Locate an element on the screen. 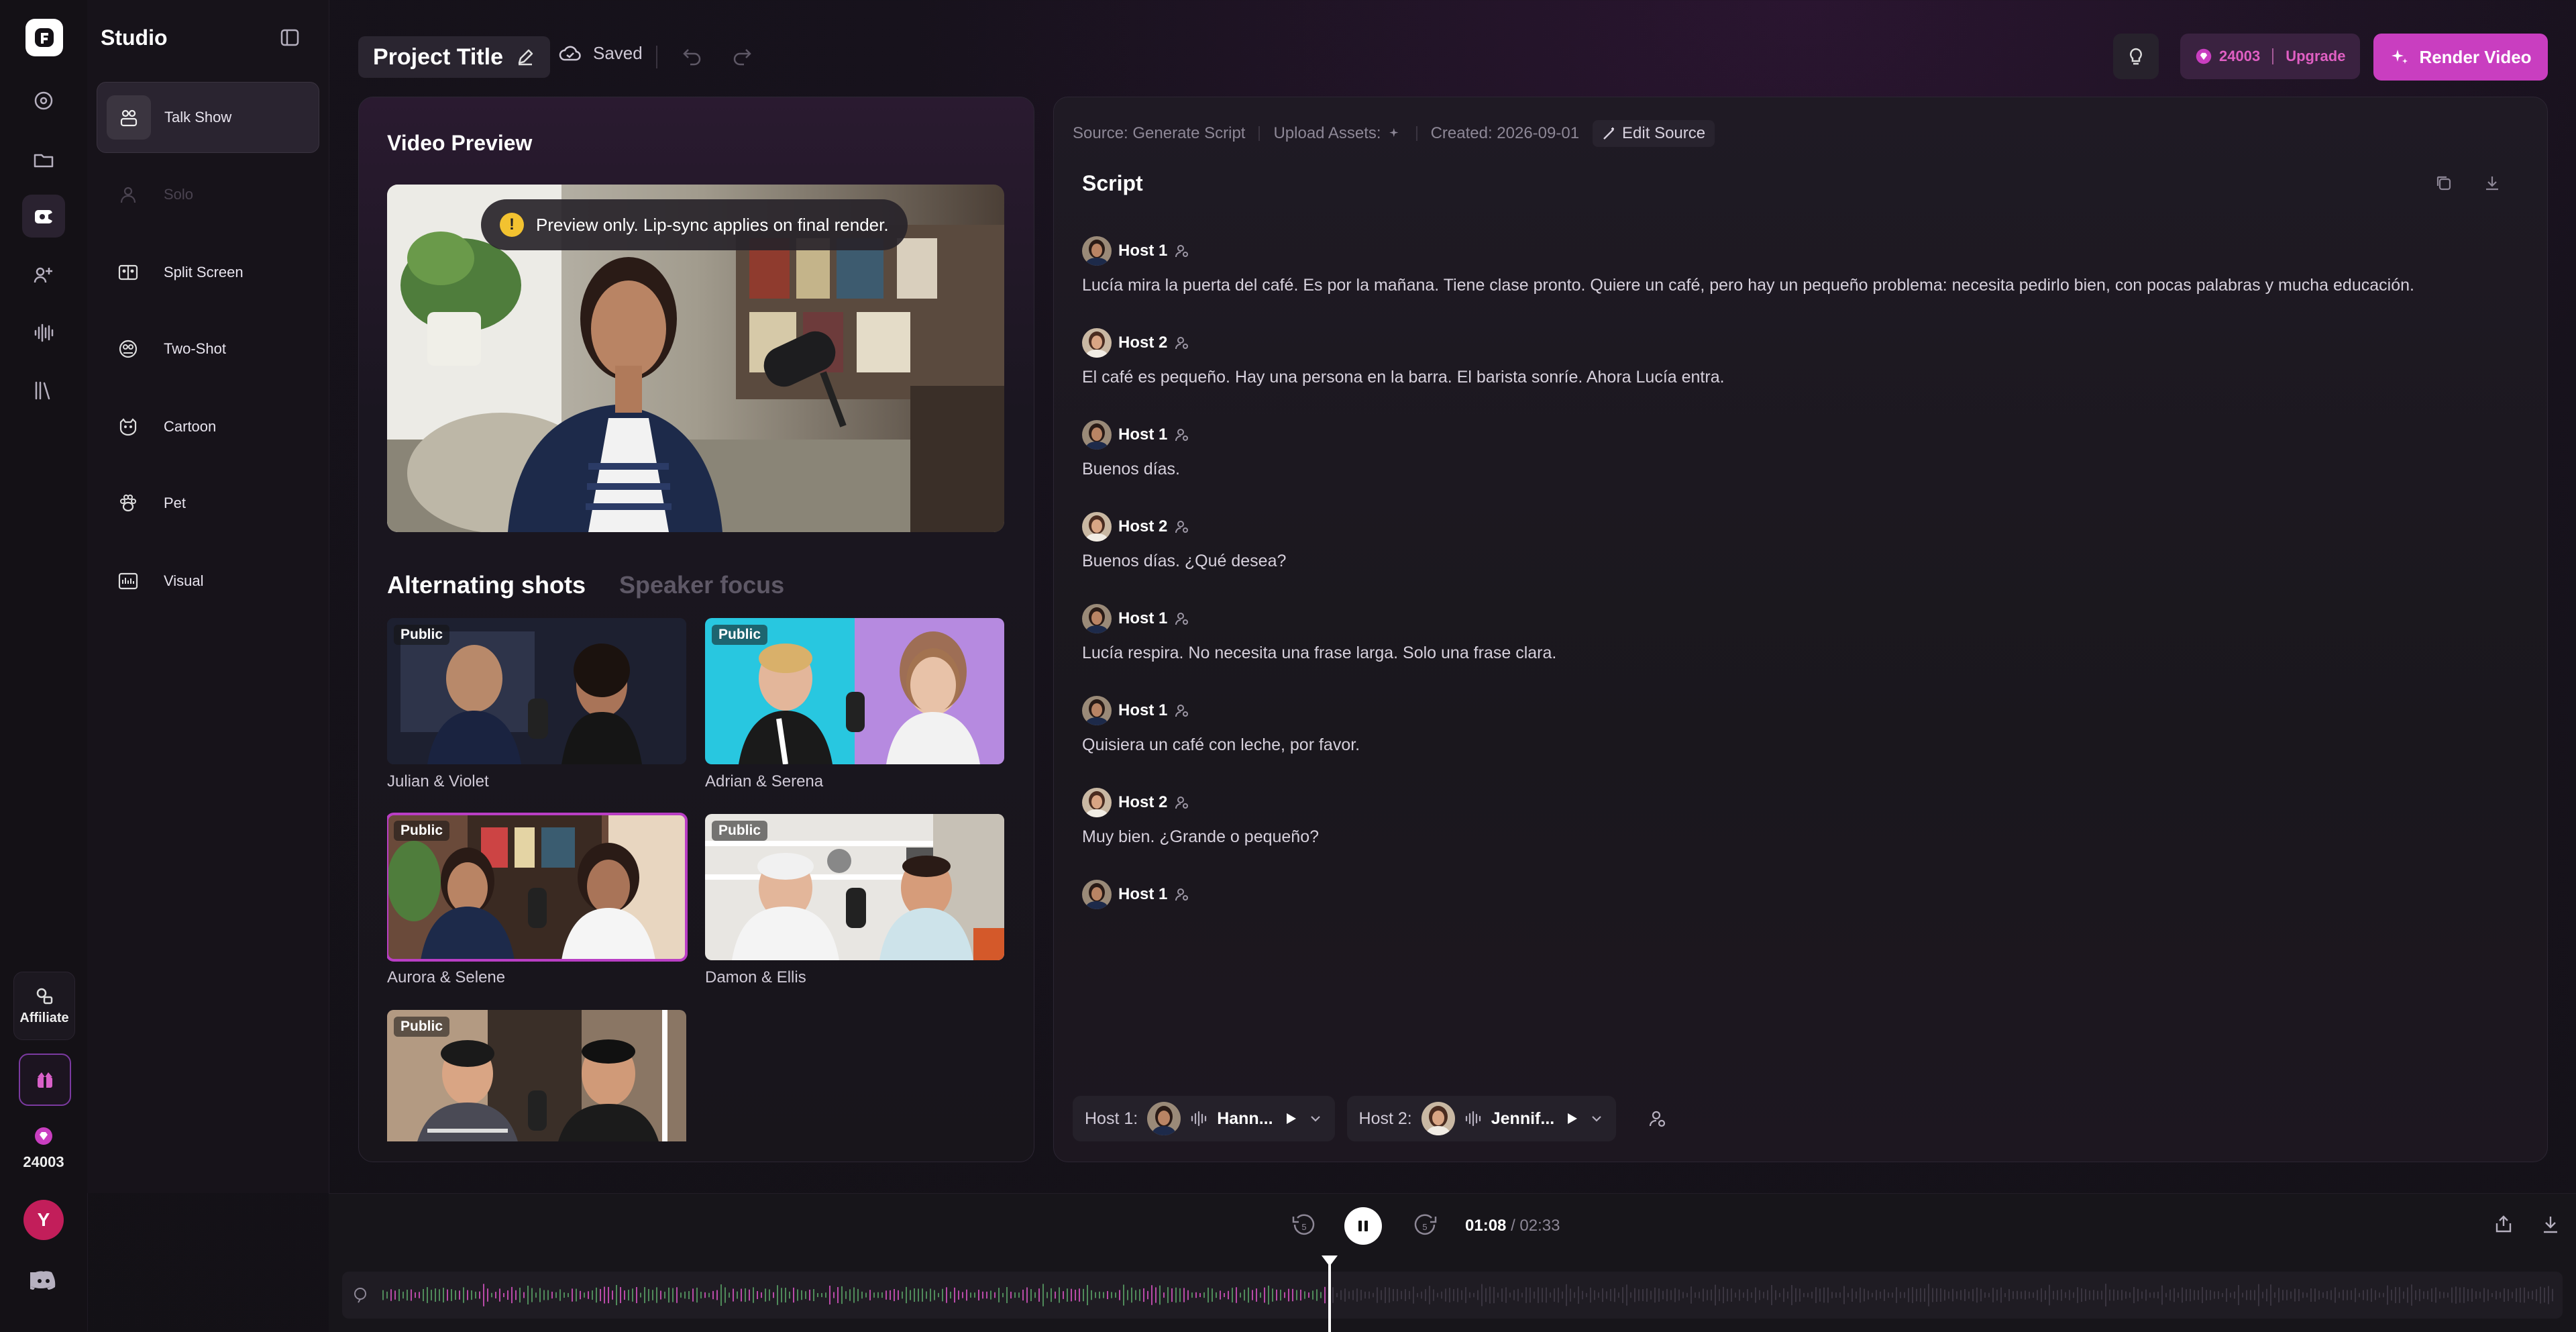 The width and height of the screenshot is (2576, 1332). script-line: Host 1 Buenos días. is located at coordinates (1800, 449).